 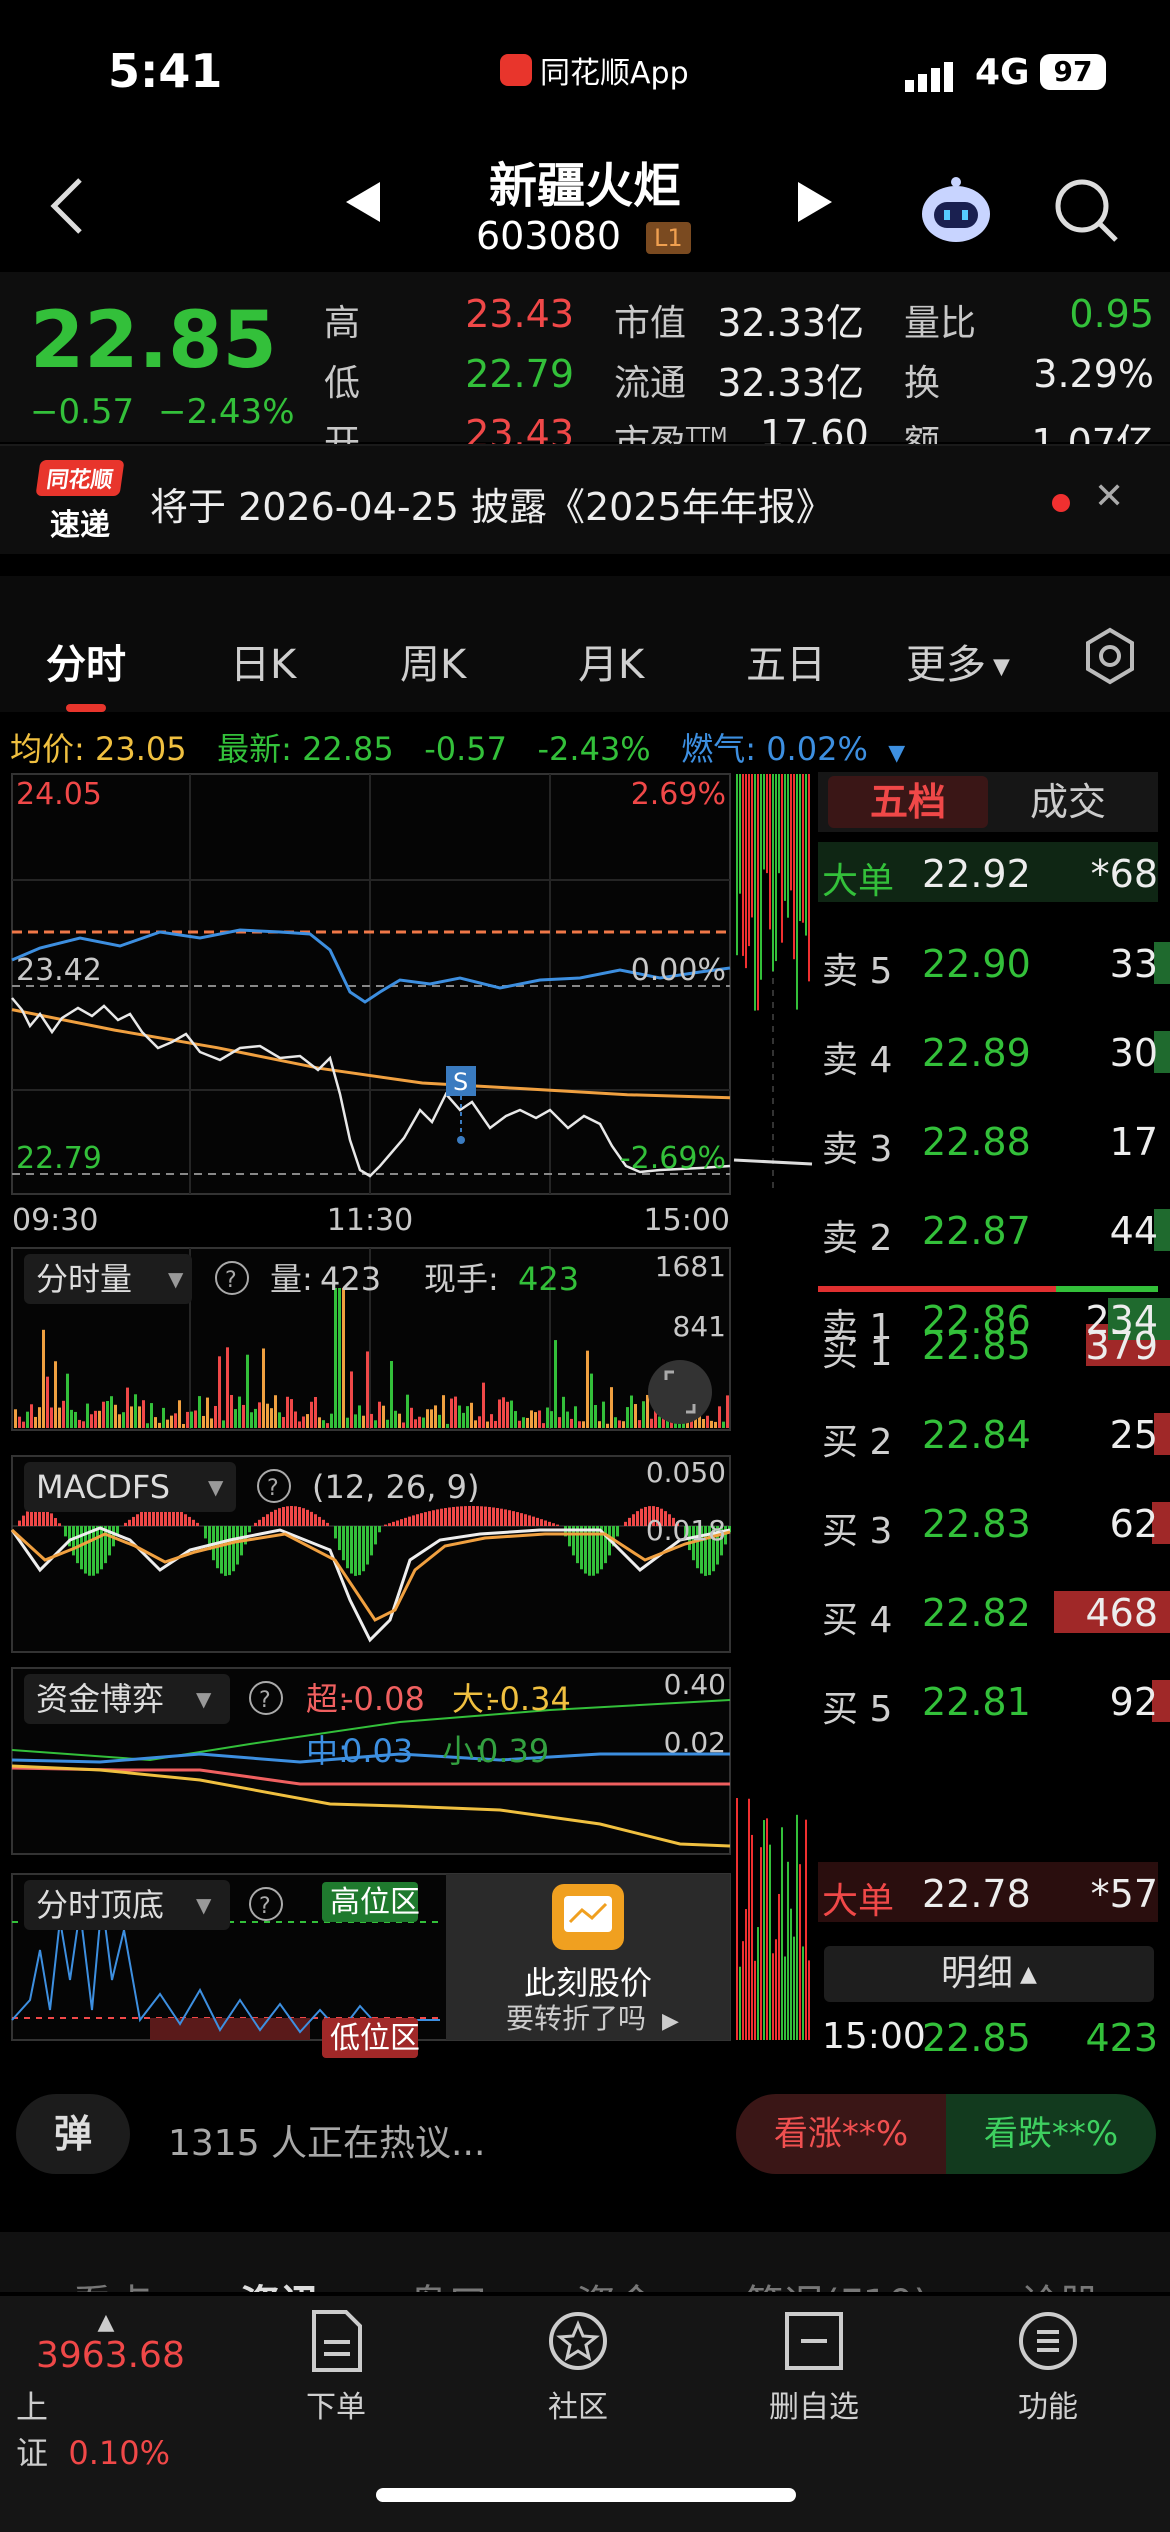 I want to click on section-tab-highlights: 看点, so click(x=112, y=2282).